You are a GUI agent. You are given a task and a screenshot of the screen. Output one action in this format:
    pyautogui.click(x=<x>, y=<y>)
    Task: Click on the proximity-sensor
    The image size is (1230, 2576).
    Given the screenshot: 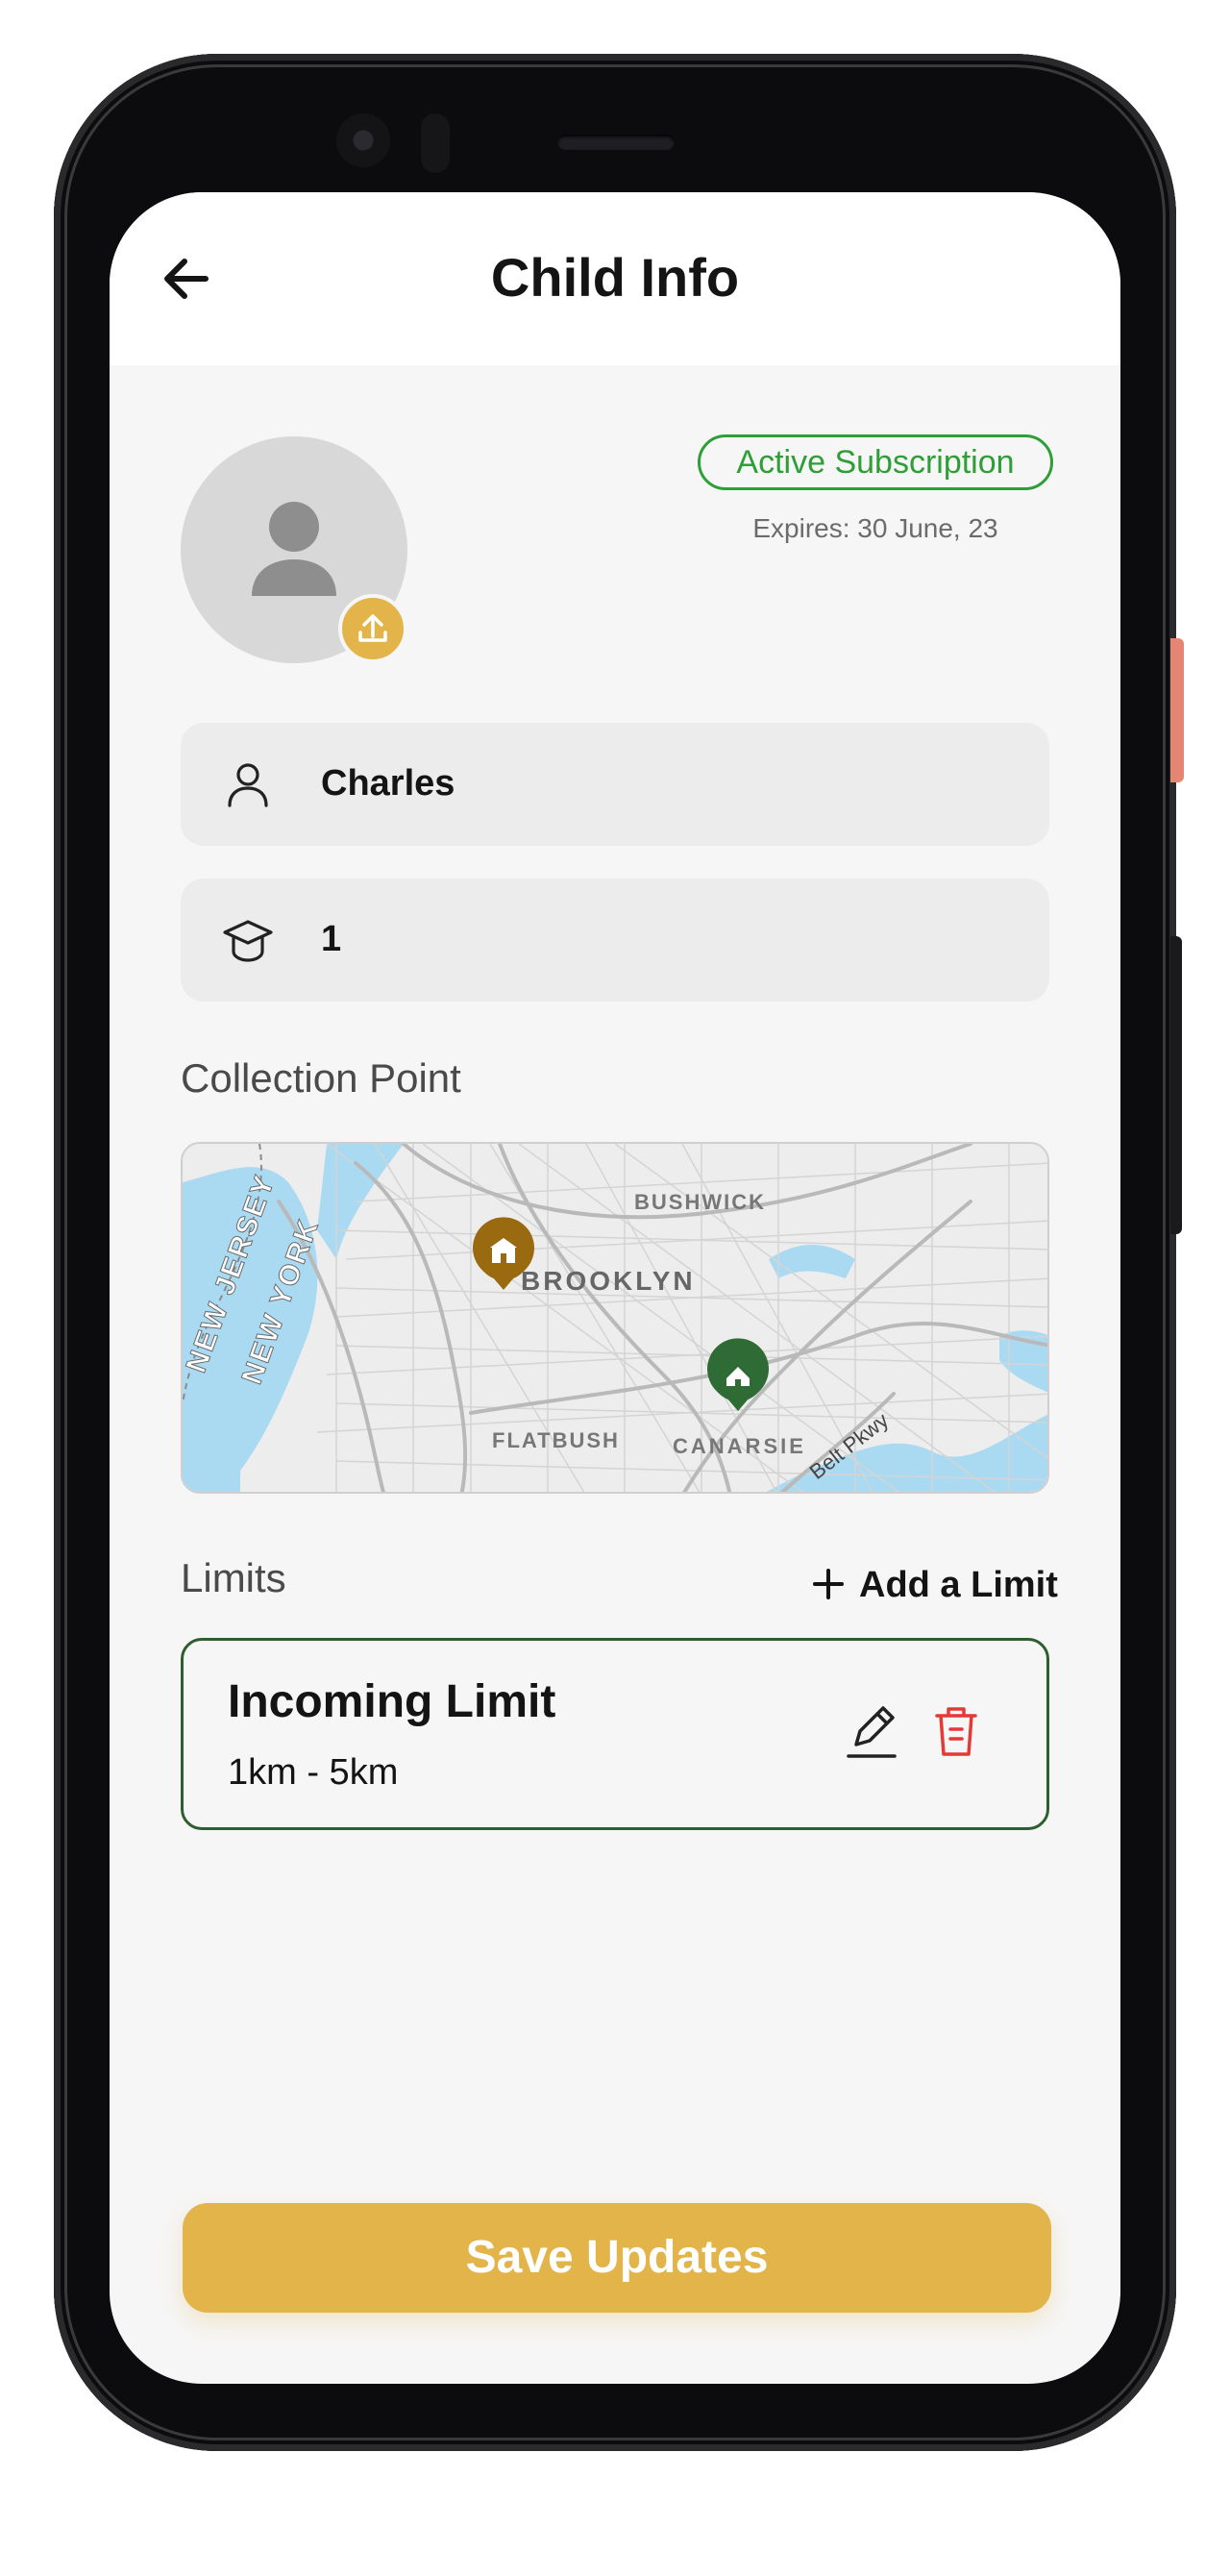 What is the action you would take?
    pyautogui.click(x=436, y=143)
    